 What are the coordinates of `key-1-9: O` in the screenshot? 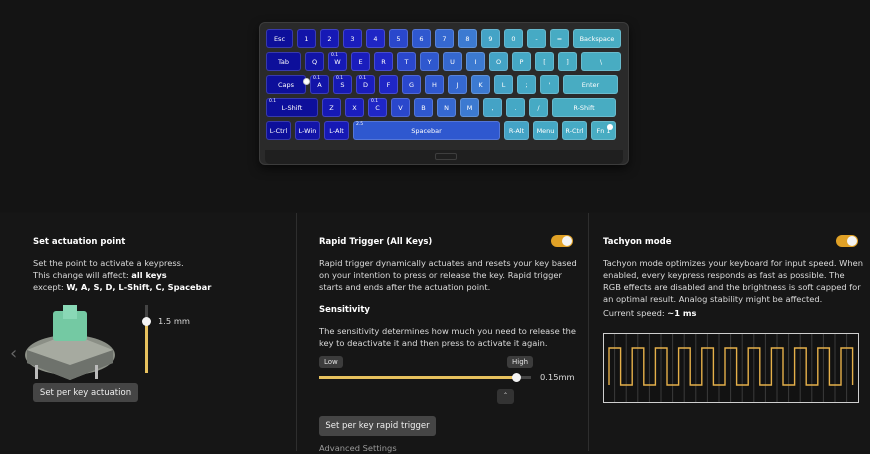 It's located at (498, 61).